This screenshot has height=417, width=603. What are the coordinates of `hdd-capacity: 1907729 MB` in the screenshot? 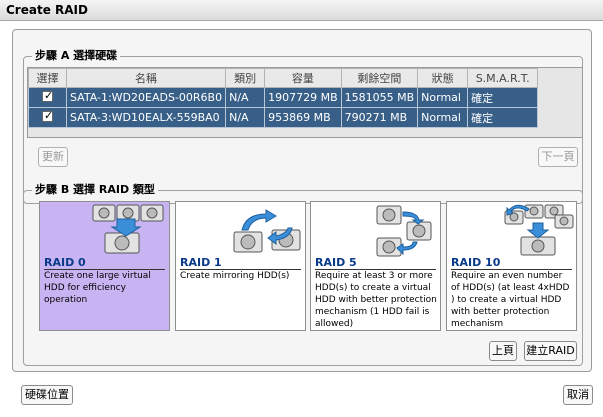 It's located at (303, 97).